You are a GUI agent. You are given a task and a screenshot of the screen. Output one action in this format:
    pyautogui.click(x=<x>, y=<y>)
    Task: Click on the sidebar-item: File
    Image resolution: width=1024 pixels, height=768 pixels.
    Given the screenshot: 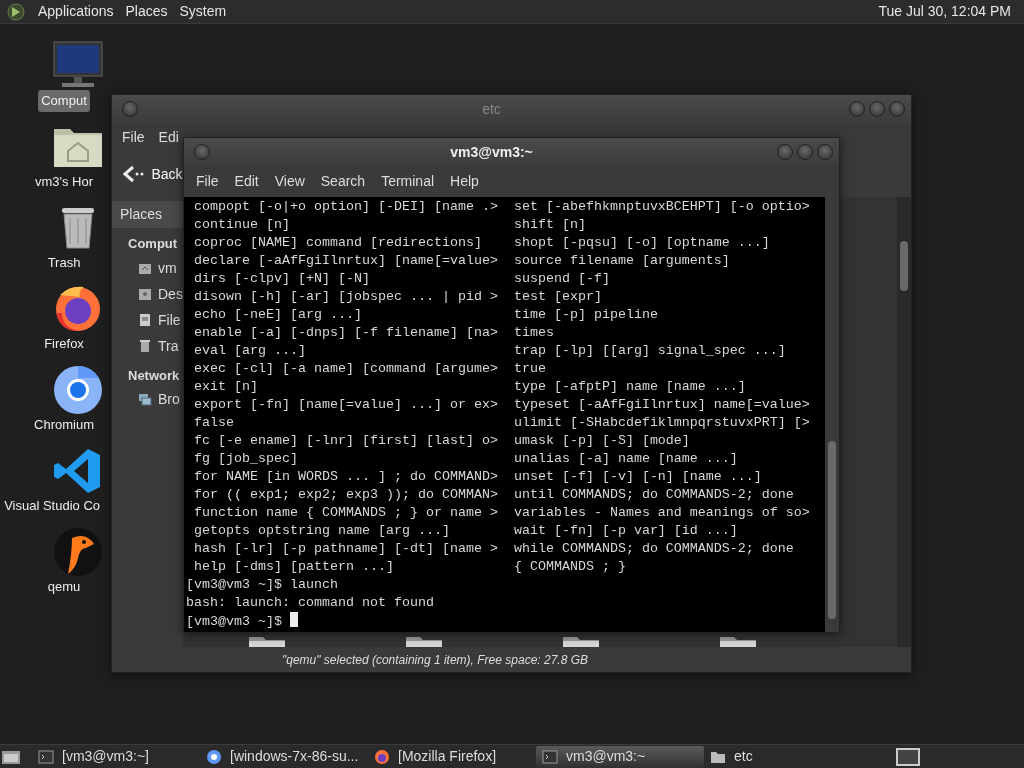 What is the action you would take?
    pyautogui.click(x=147, y=320)
    